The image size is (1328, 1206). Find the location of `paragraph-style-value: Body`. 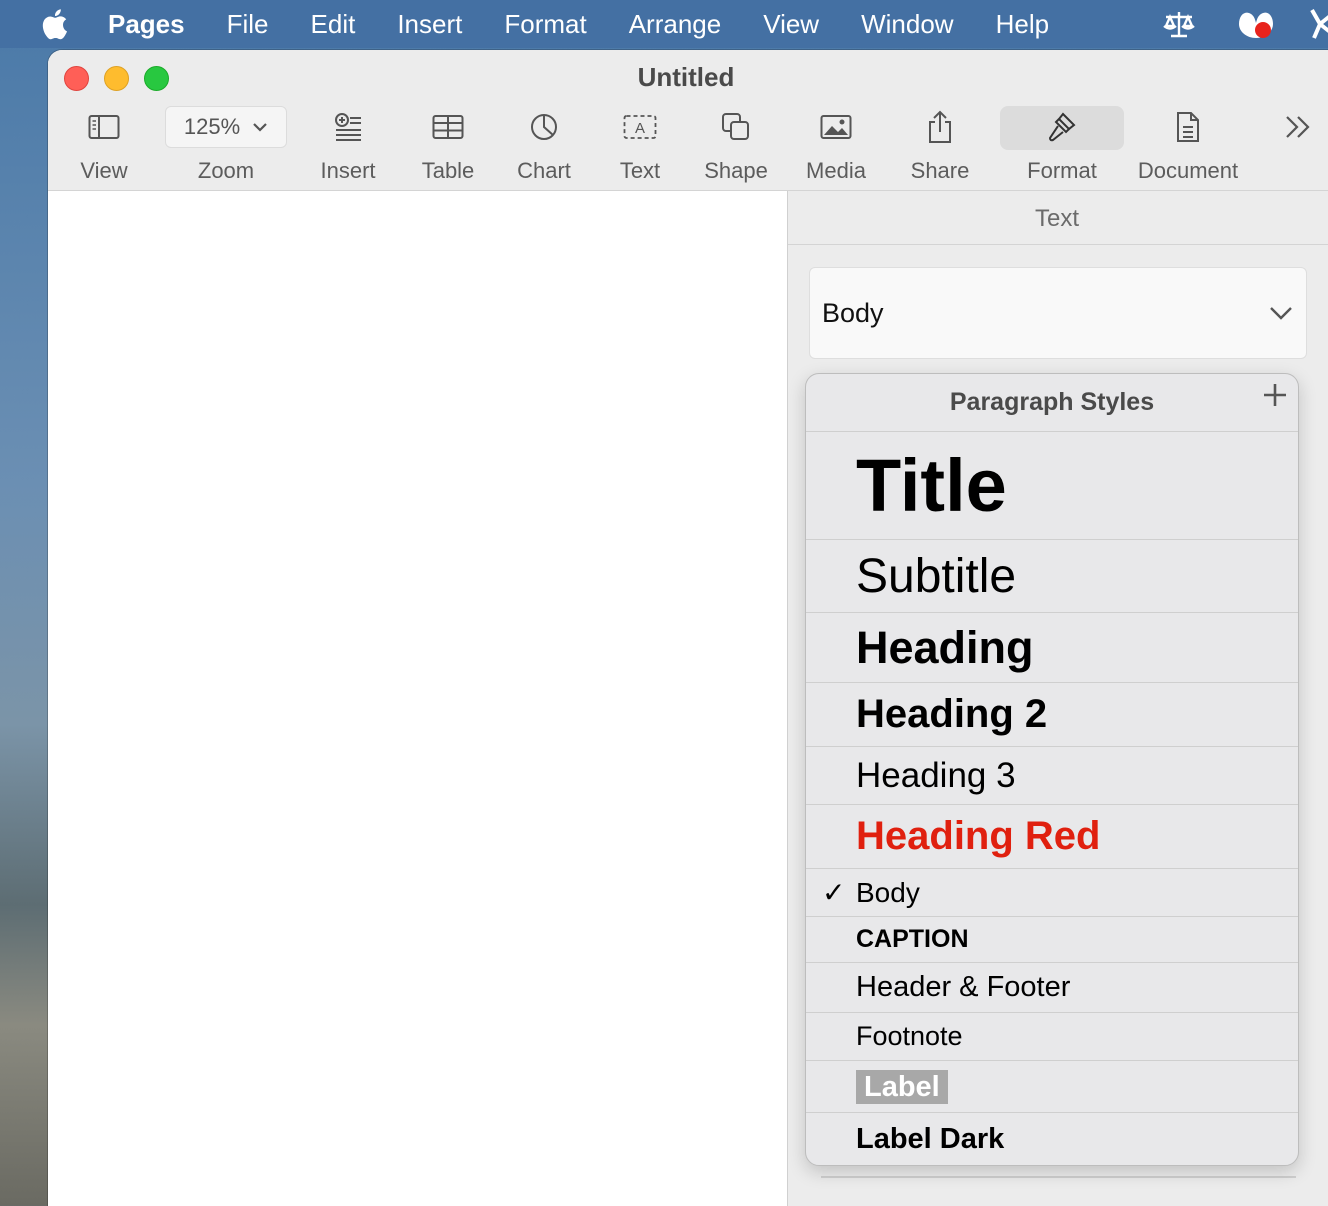

paragraph-style-value: Body is located at coordinates (853, 312).